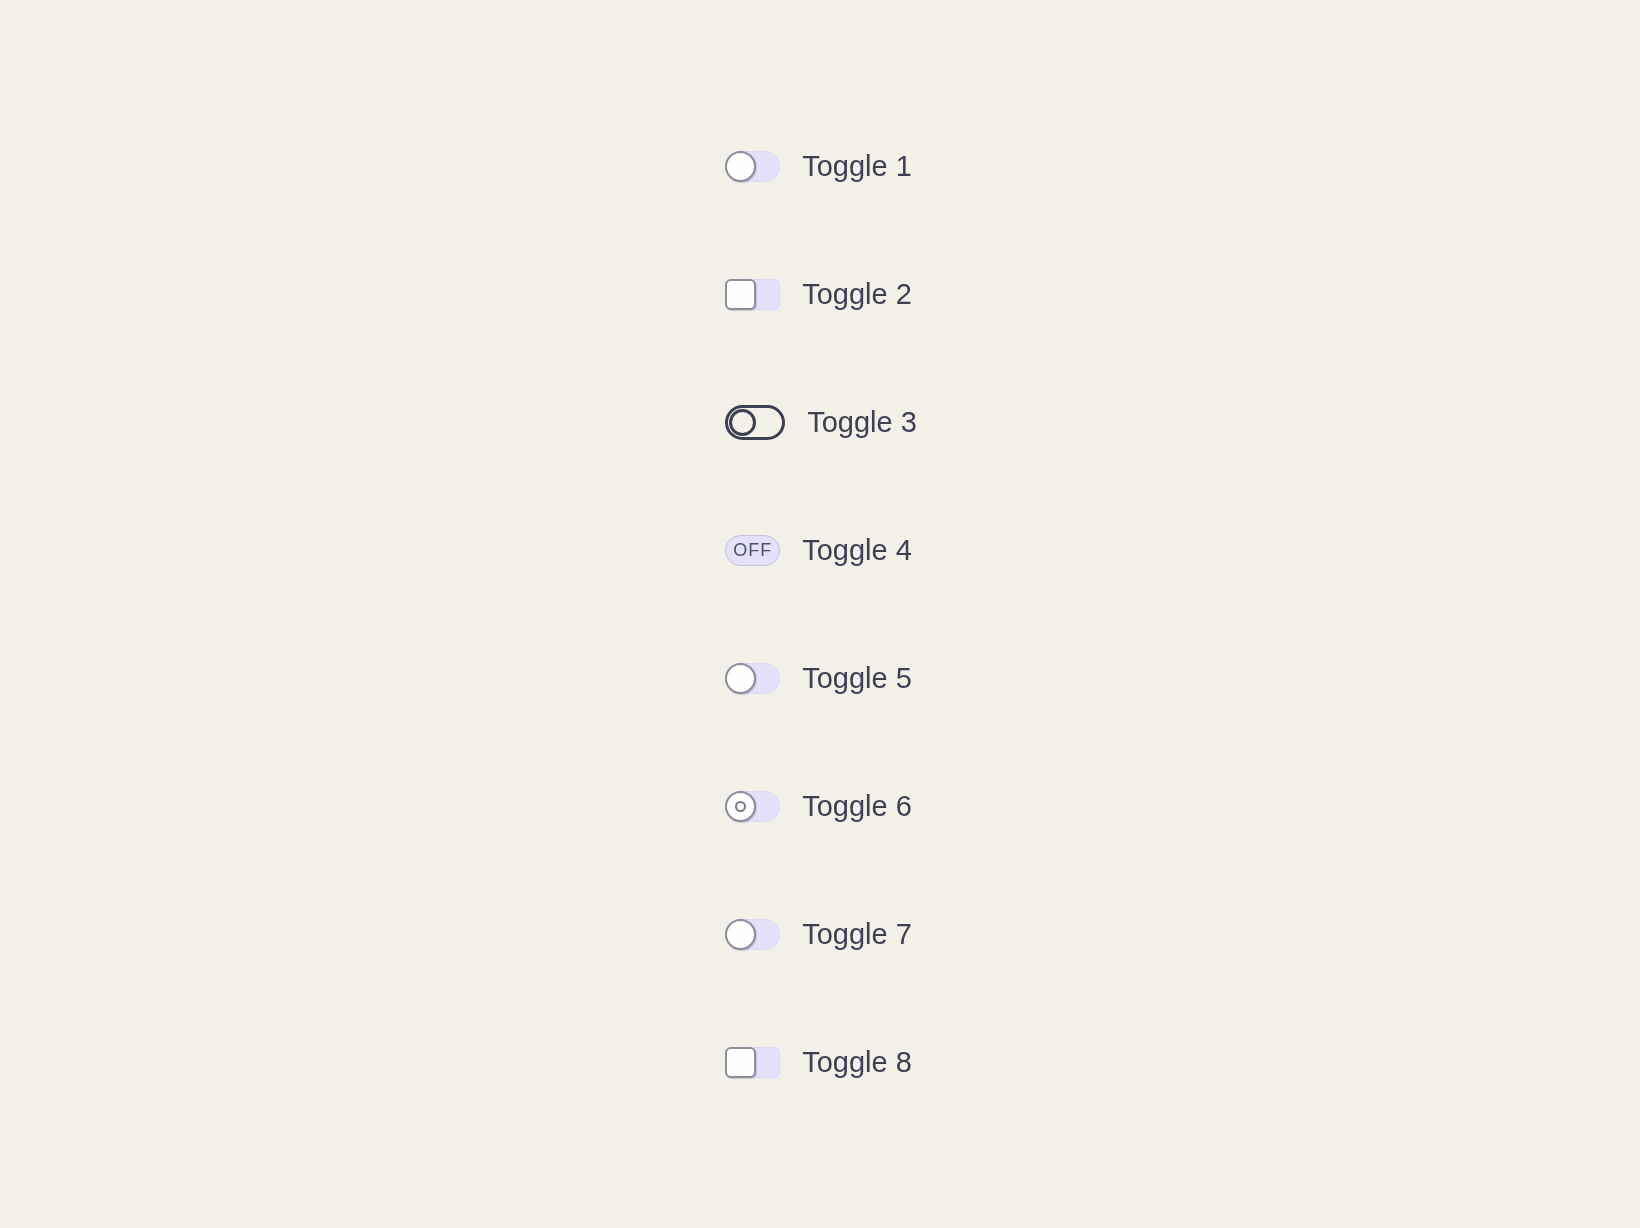 This screenshot has height=1228, width=1640. What do you see at coordinates (857, 934) in the screenshot?
I see `toggle-label: Toggle 7` at bounding box center [857, 934].